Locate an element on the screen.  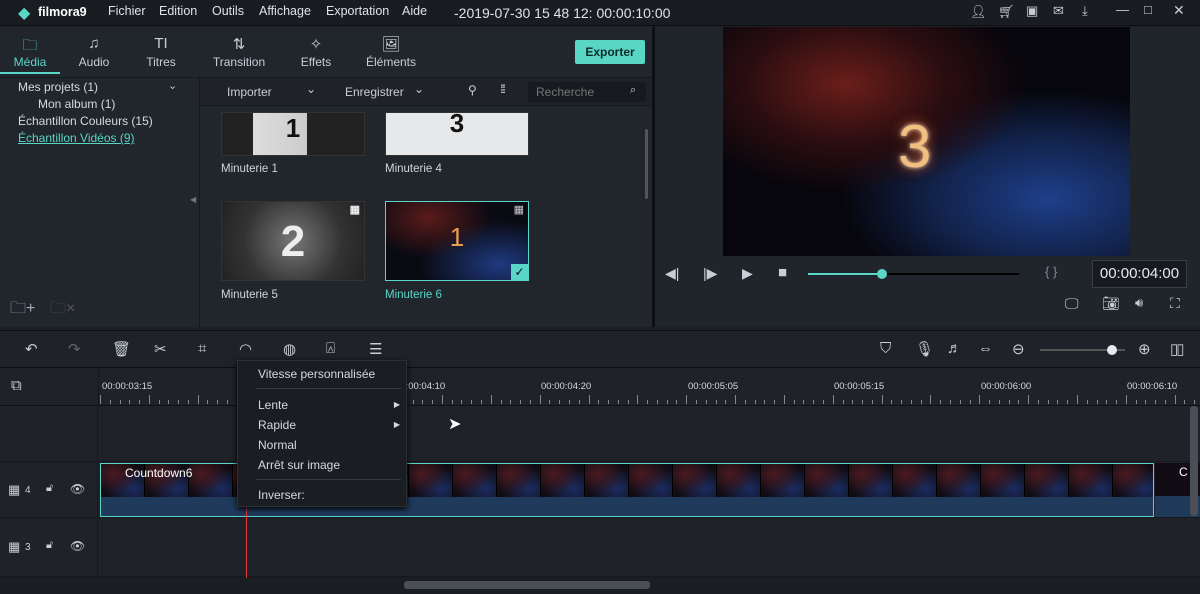
grid-icon: ⁞⁞⁞ is located at coordinates (503, 89).